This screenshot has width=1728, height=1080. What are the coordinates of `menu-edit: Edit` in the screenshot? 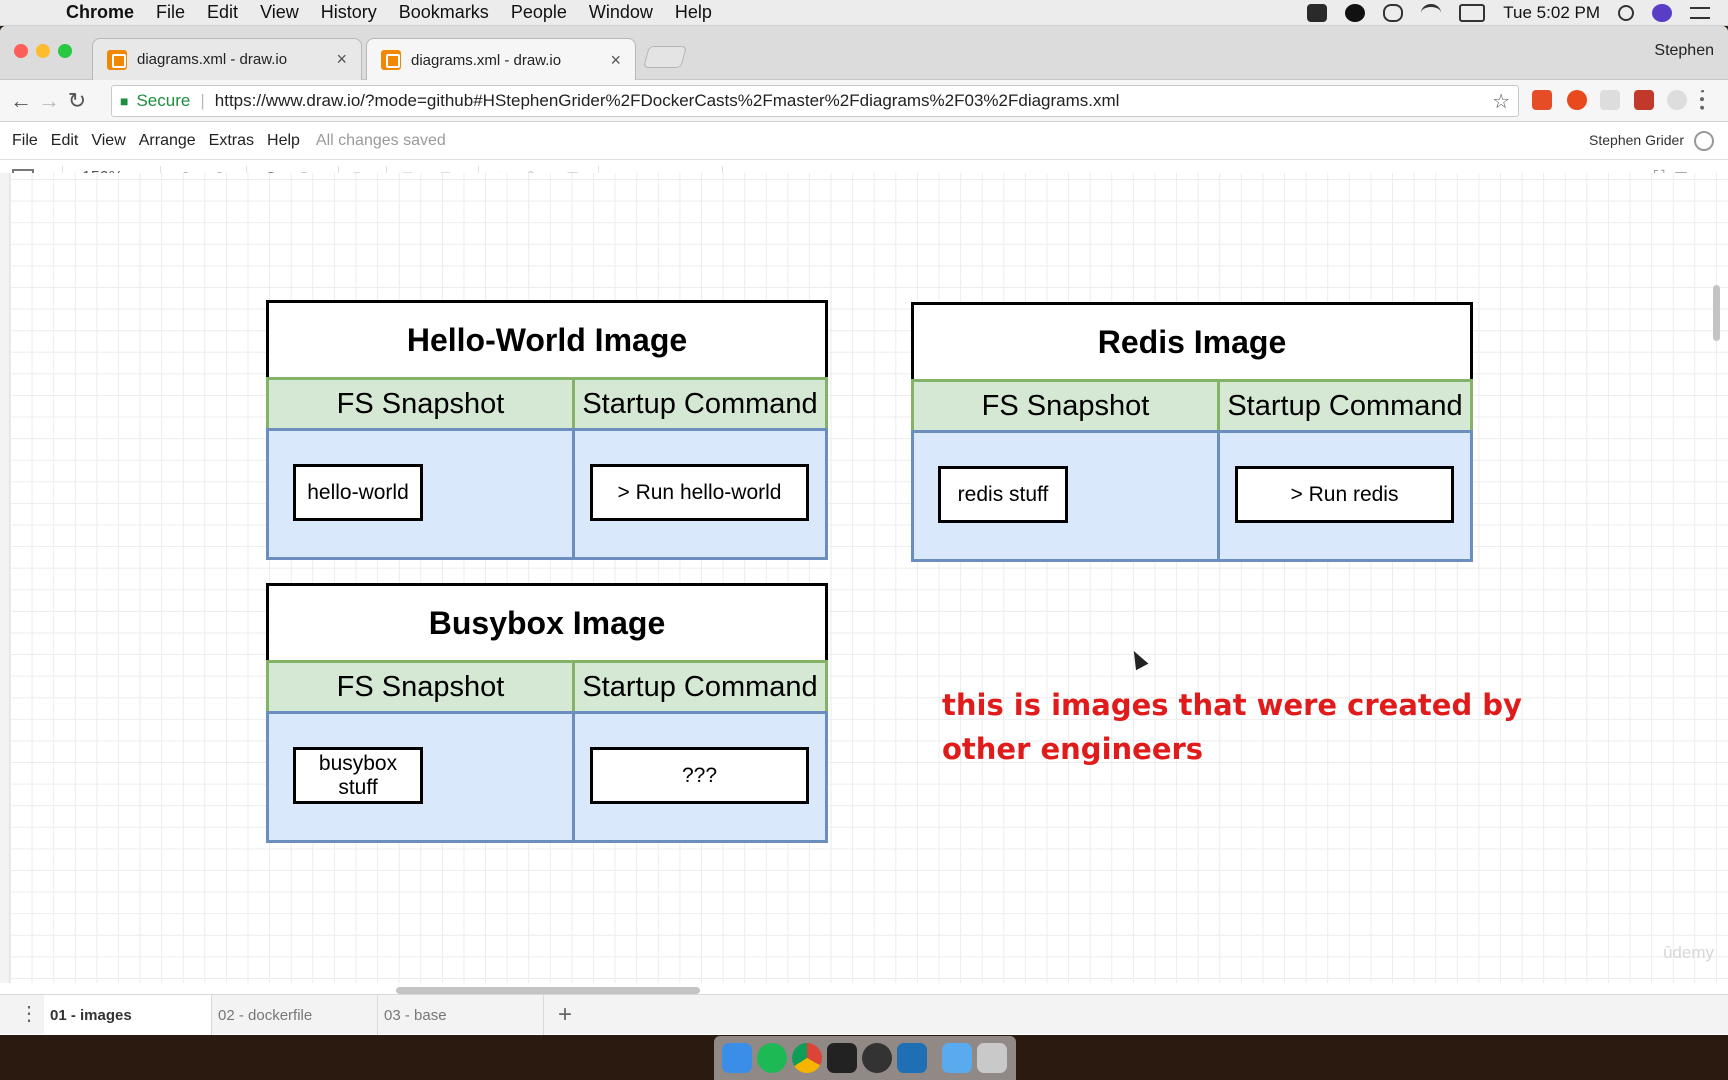 It's located at (222, 12).